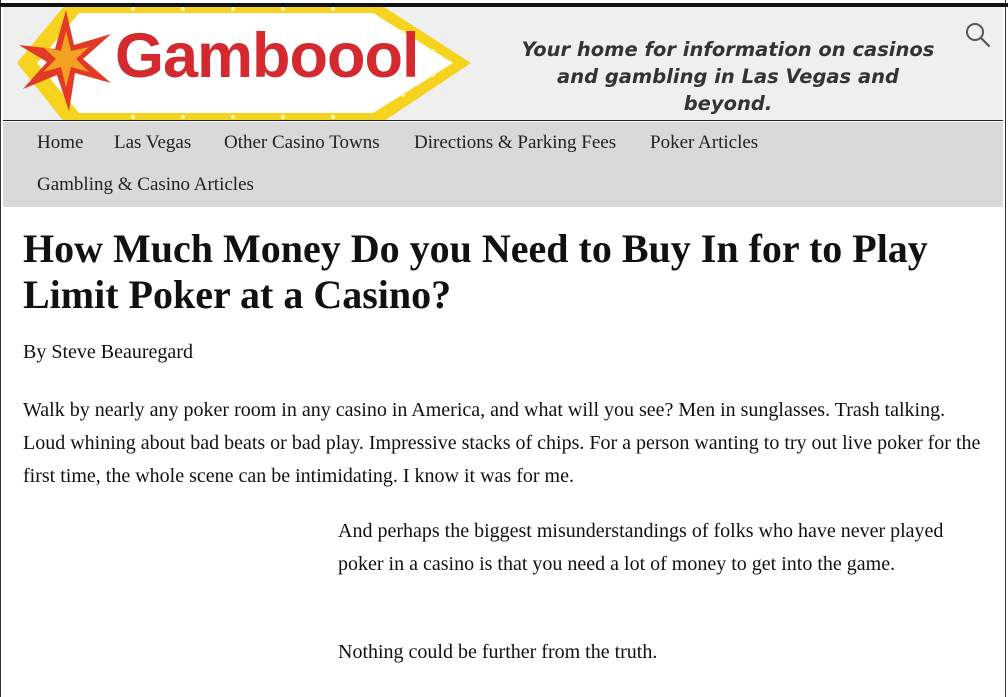 This screenshot has height=697, width=1008. What do you see at coordinates (302, 143) in the screenshot?
I see `nav-item-other-casino-towns: Other Casino Towns` at bounding box center [302, 143].